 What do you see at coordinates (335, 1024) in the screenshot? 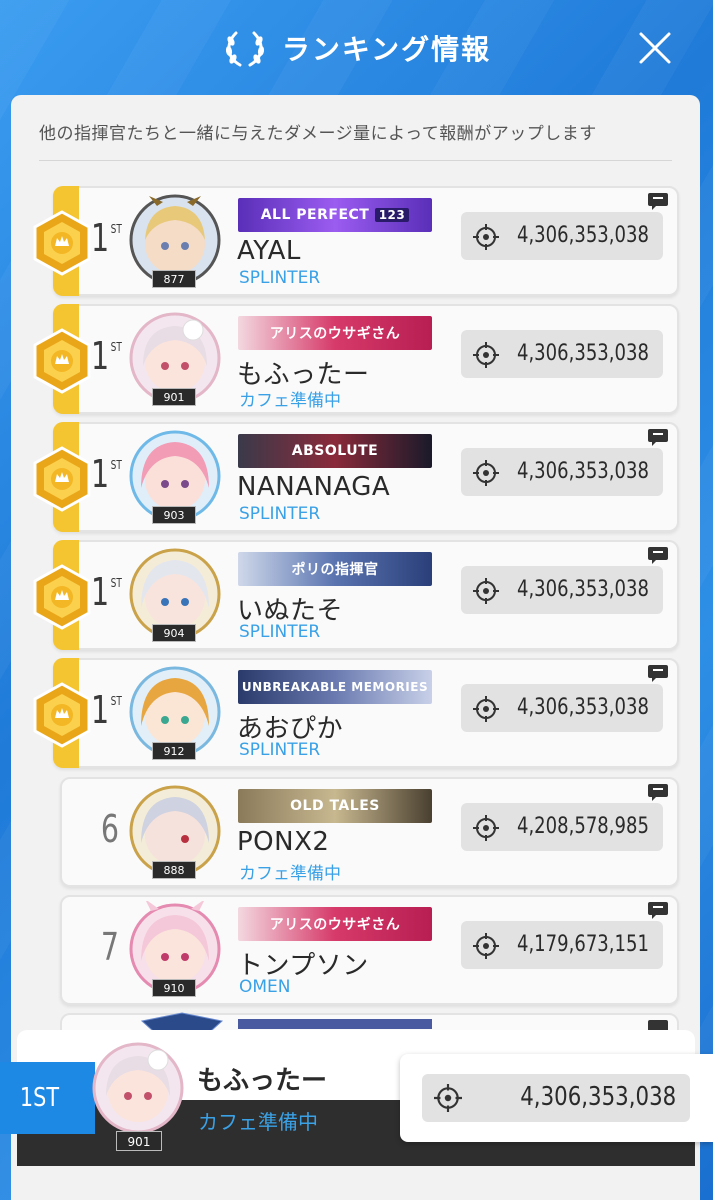
I see `title-banner` at bounding box center [335, 1024].